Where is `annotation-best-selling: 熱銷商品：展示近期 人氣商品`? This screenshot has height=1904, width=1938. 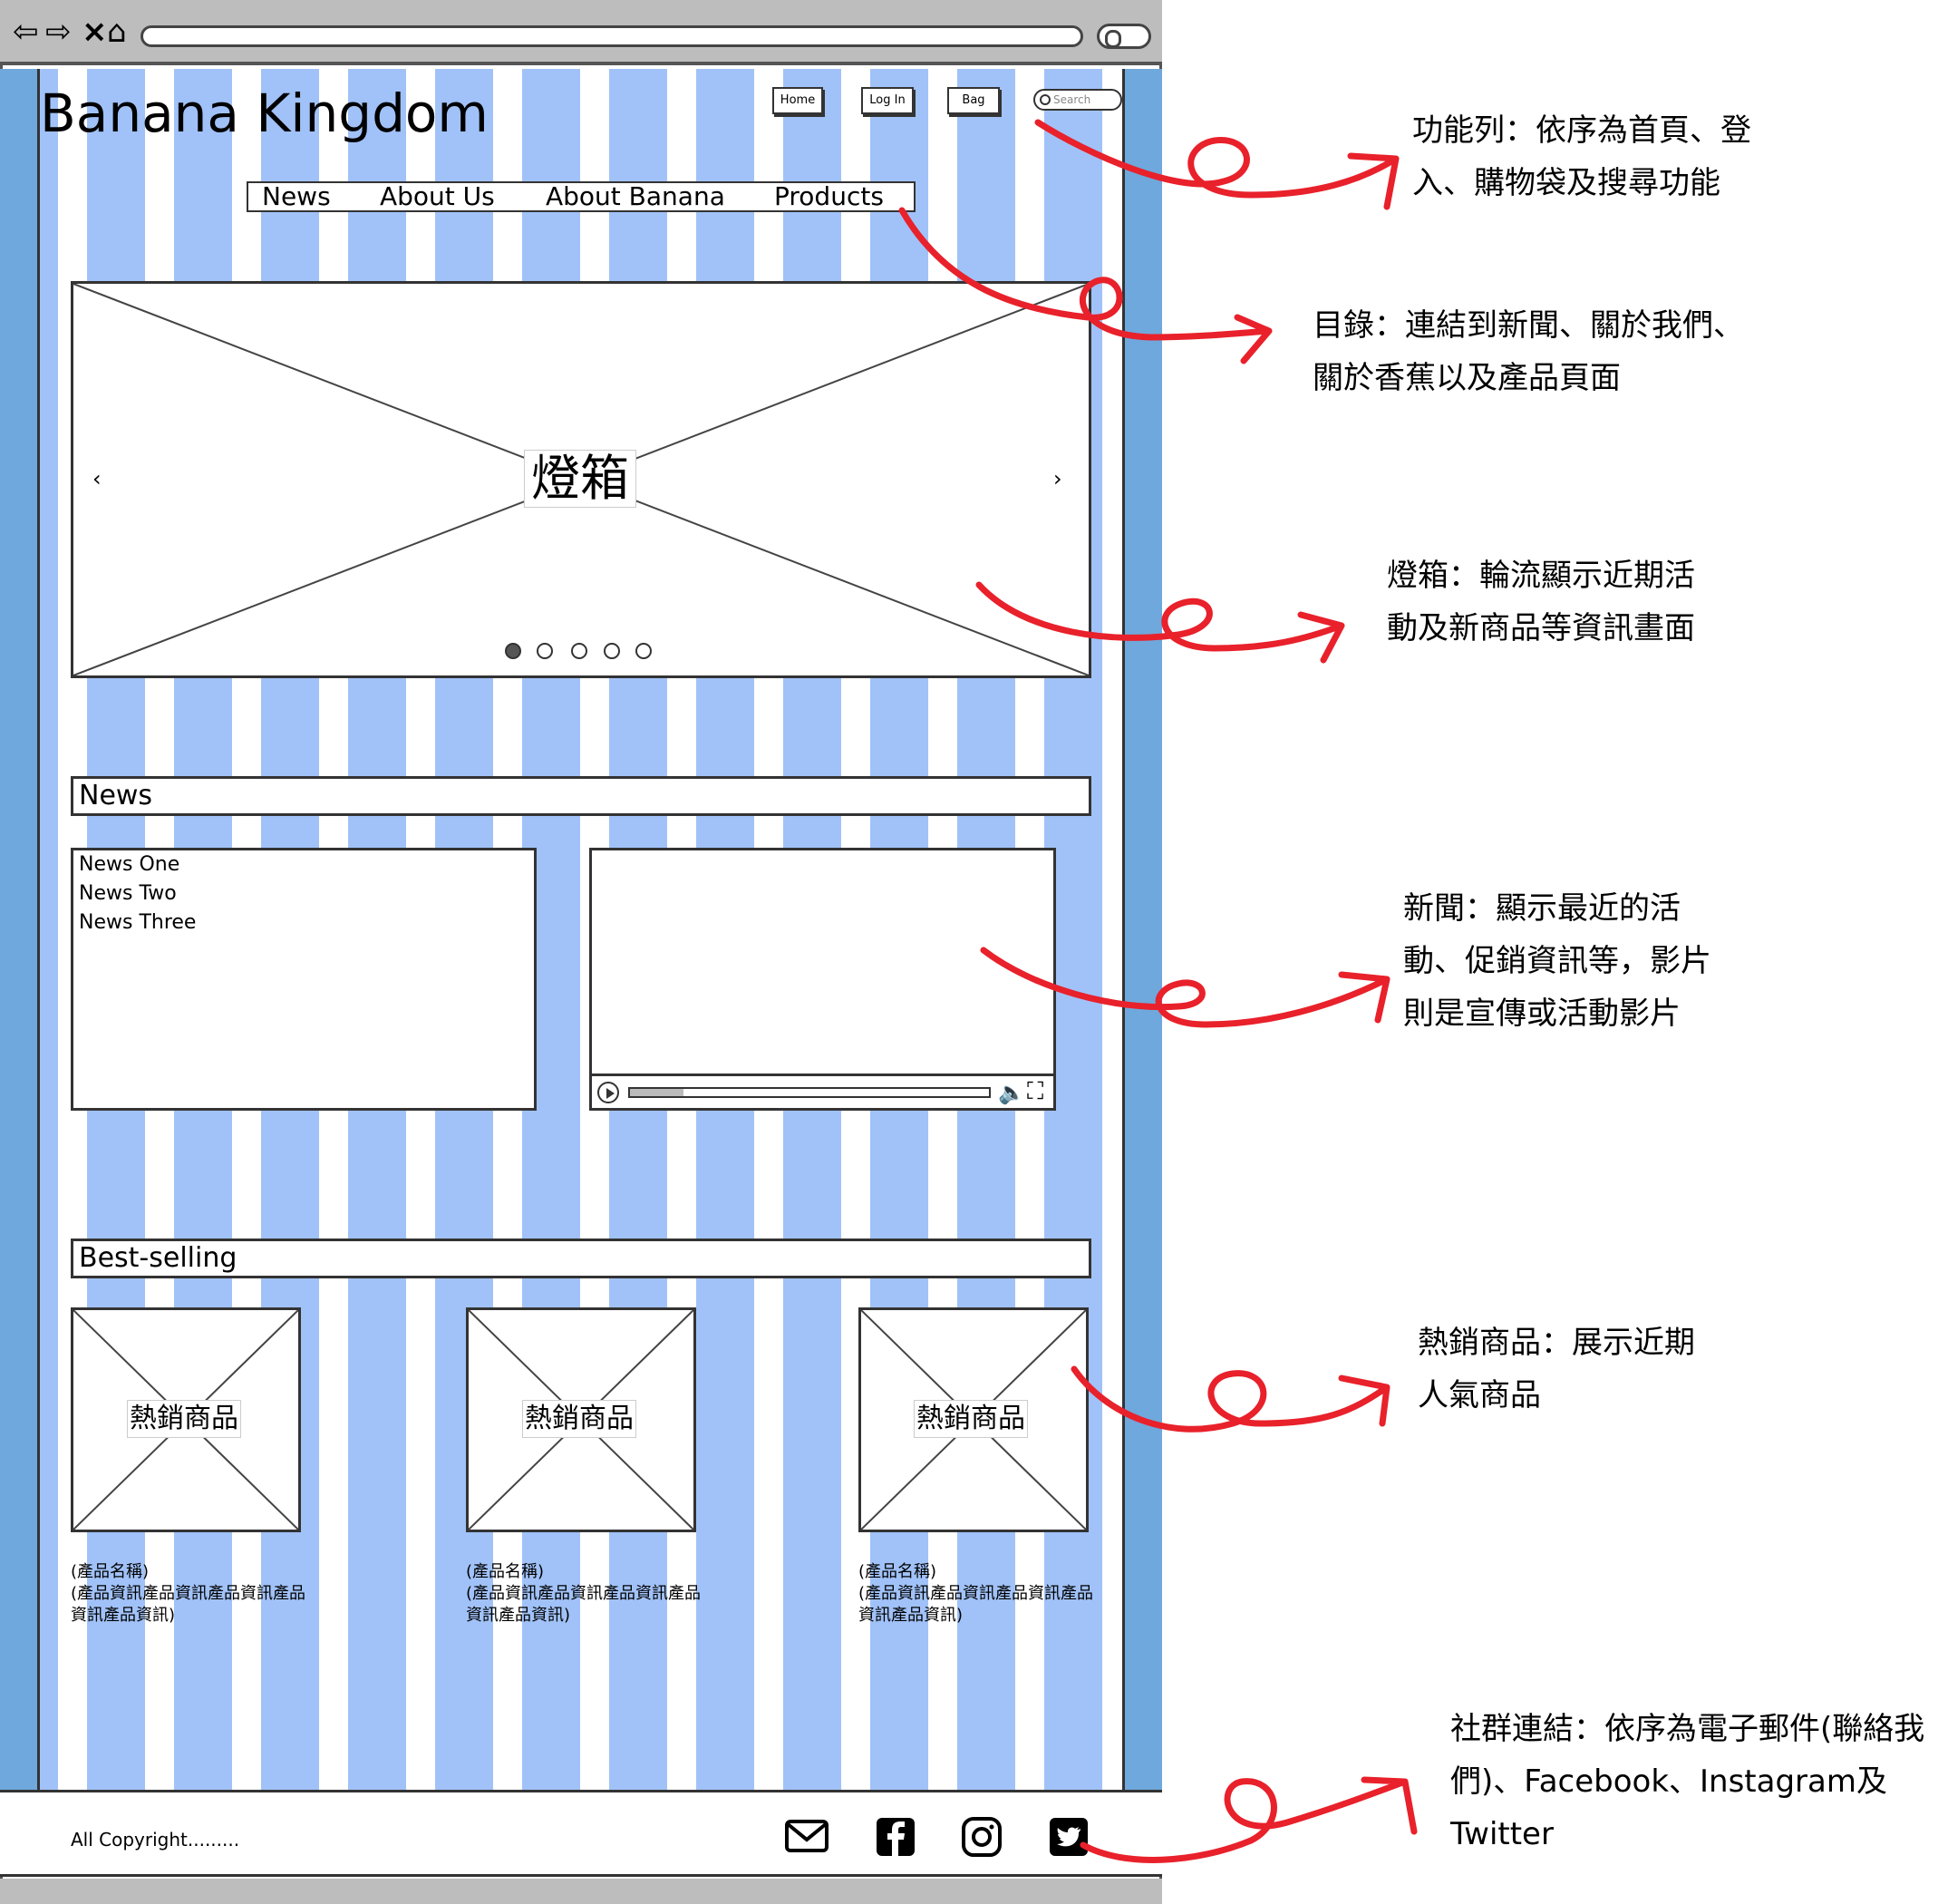
annotation-best-selling: 熱銷商品：展示近期 人氣商品 is located at coordinates (1556, 1369).